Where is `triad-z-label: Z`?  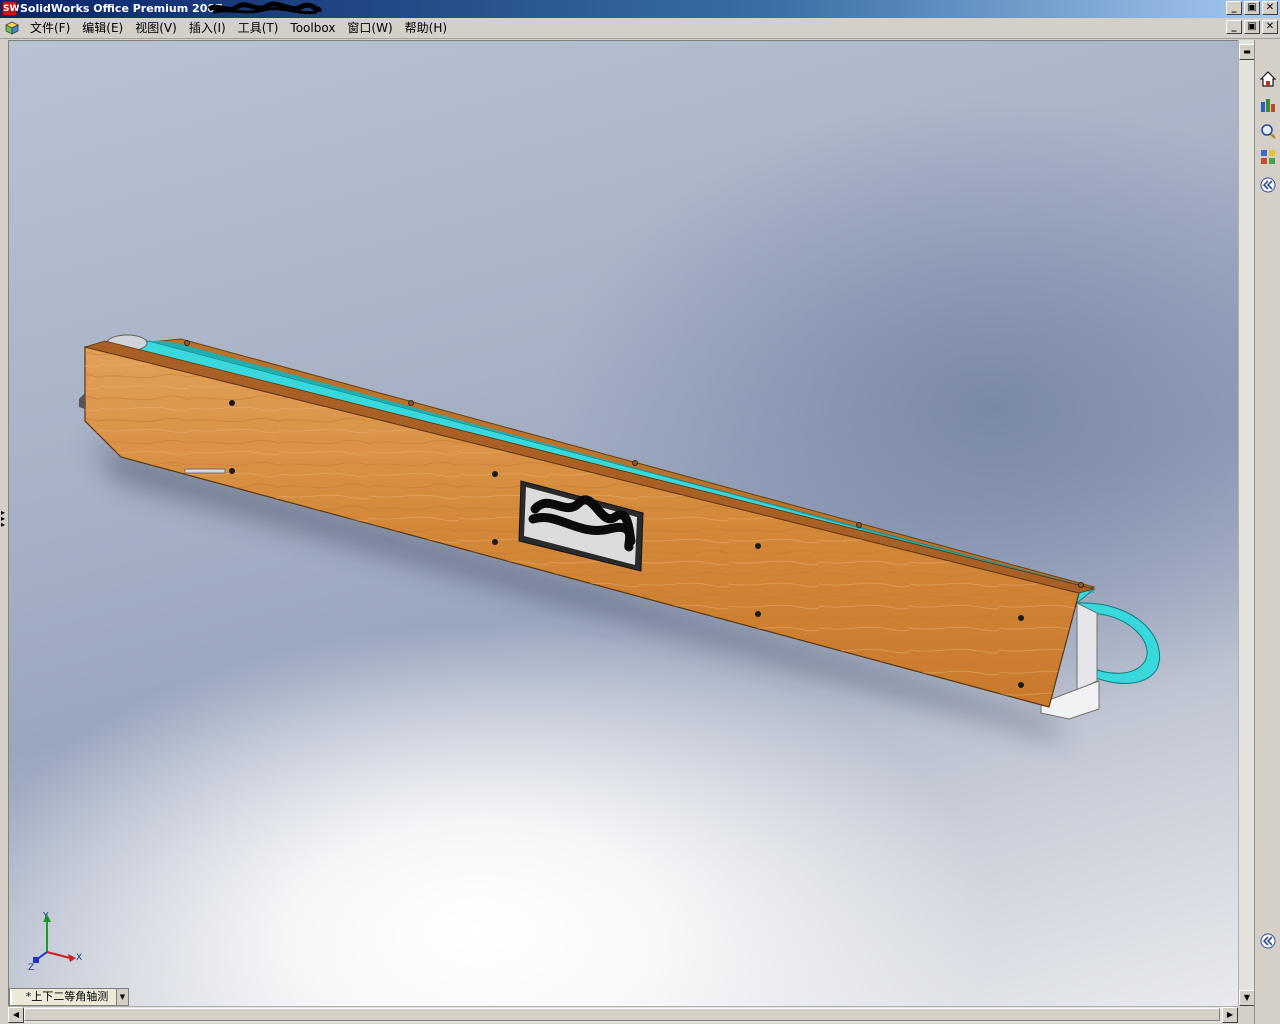 triad-z-label: Z is located at coordinates (31, 967).